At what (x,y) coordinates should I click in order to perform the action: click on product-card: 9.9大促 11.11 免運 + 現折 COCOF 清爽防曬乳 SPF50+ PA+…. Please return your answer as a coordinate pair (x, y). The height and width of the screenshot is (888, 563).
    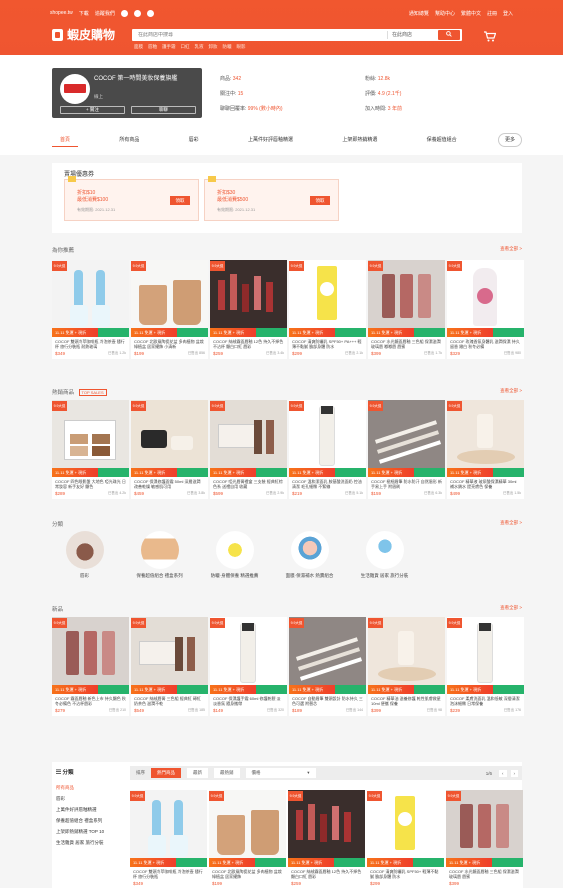
    Looking at the image, I should click on (327, 309).